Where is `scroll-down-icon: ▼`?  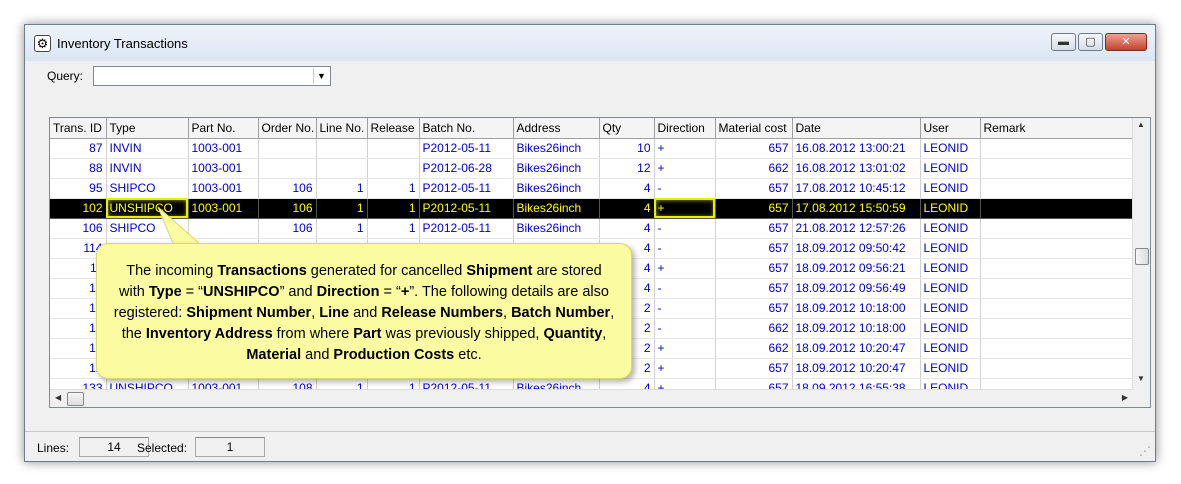
scroll-down-icon: ▼ is located at coordinates (1141, 378).